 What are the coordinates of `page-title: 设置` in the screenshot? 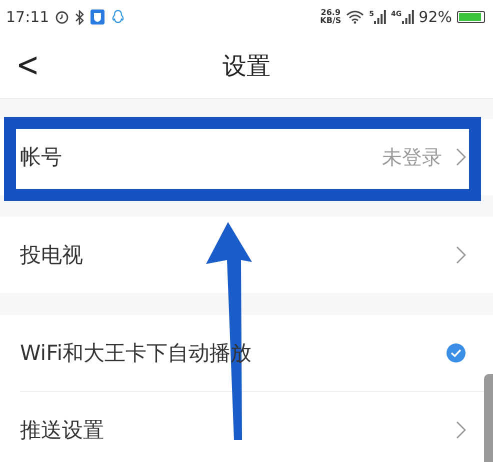 It's located at (246, 66).